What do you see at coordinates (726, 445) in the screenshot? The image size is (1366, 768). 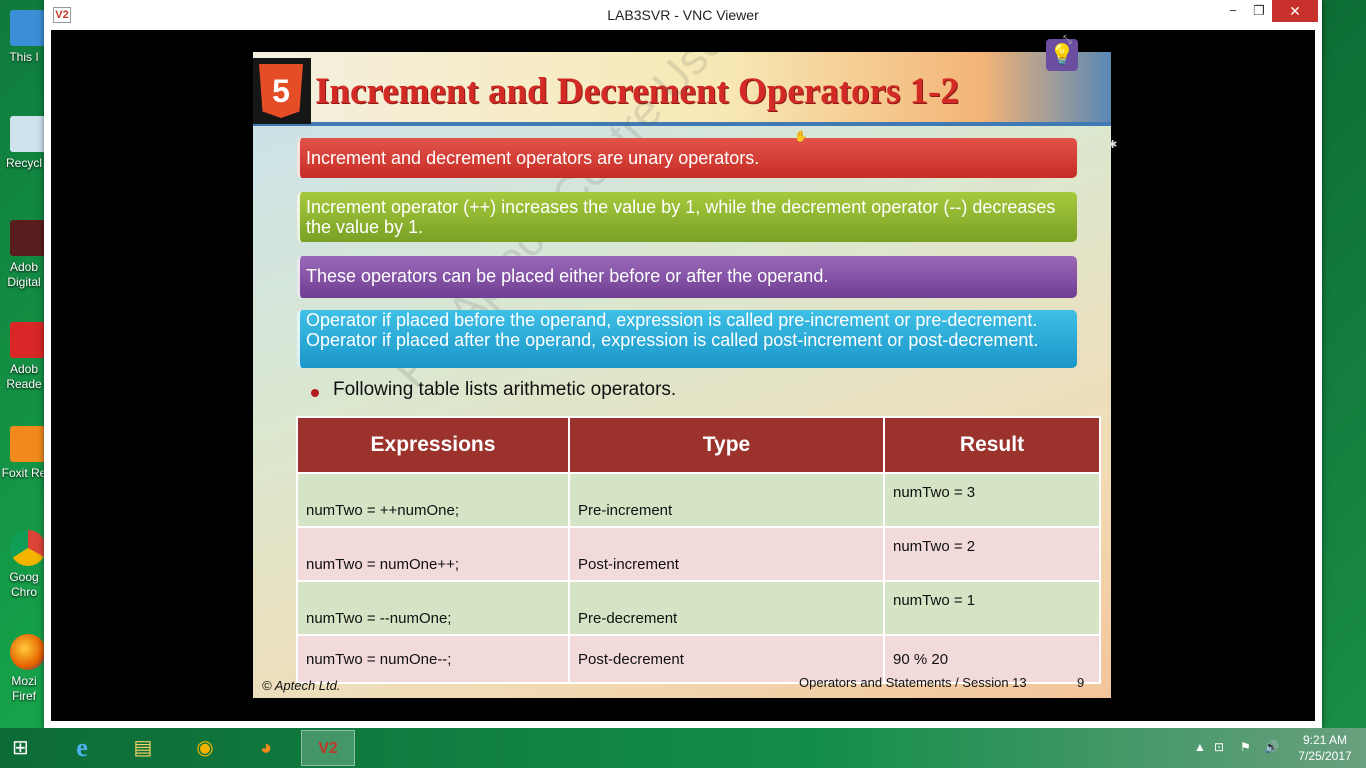 I see `header-type: Type` at bounding box center [726, 445].